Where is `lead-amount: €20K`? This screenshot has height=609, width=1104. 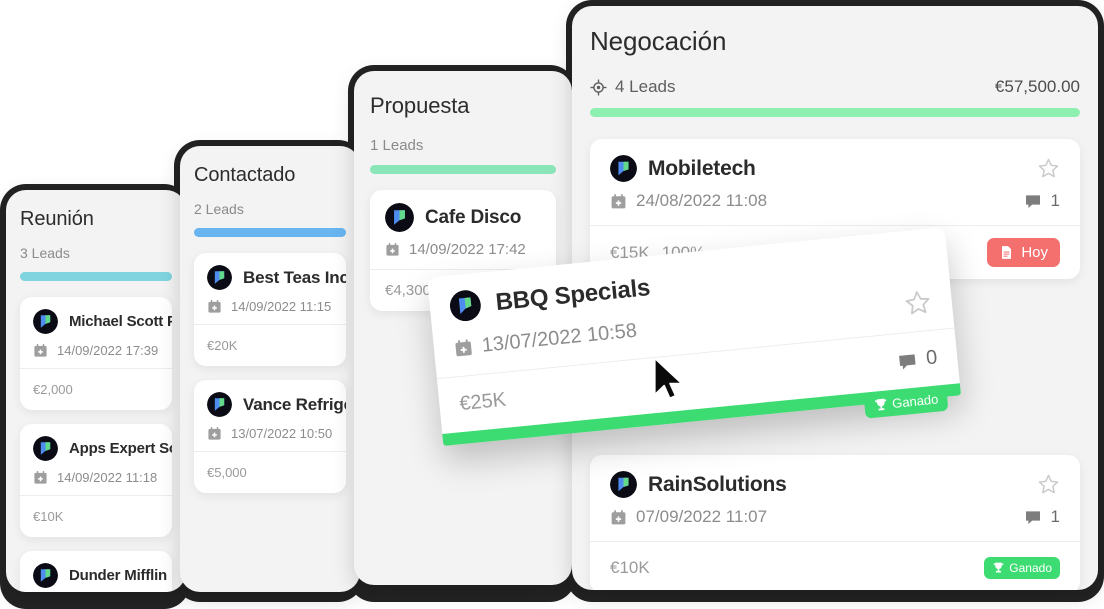 lead-amount: €20K is located at coordinates (222, 345).